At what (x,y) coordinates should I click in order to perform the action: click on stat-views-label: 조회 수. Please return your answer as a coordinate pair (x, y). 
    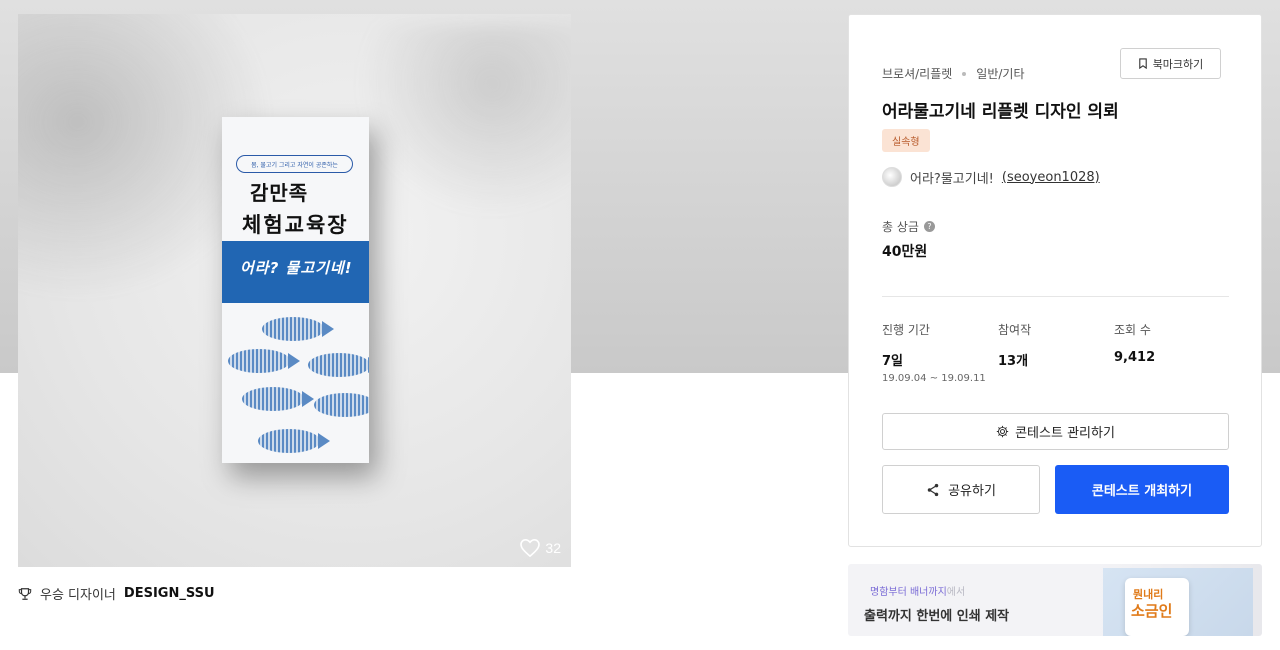
    Looking at the image, I should click on (1132, 330).